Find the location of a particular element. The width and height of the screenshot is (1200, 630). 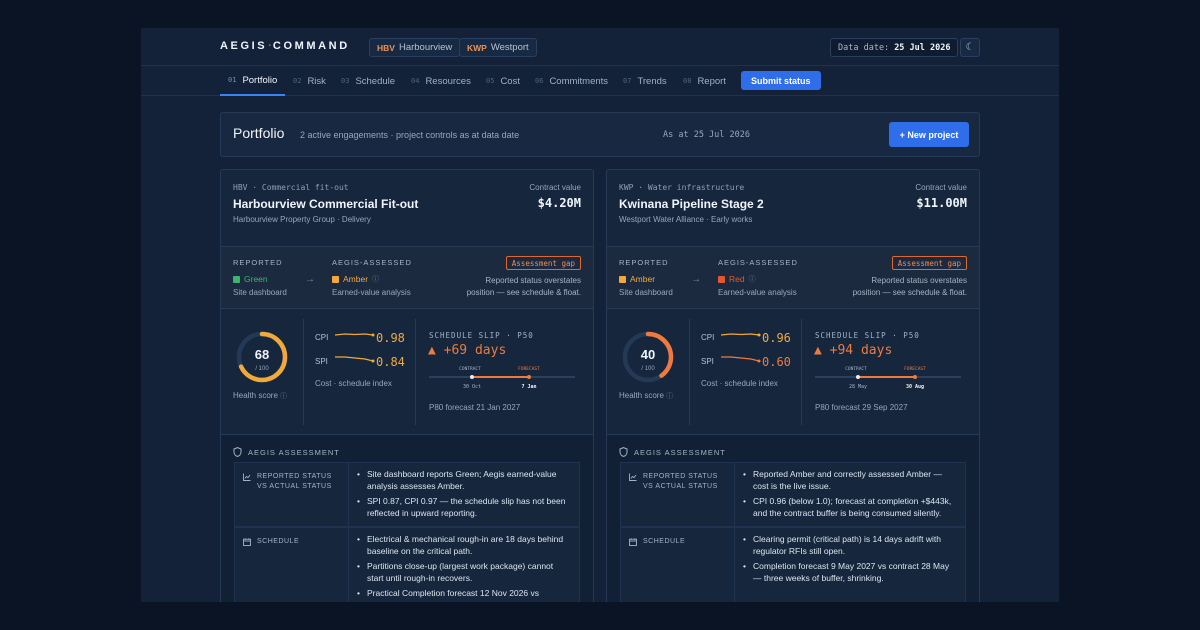

cpi-value: 0.96 is located at coordinates (776, 338).